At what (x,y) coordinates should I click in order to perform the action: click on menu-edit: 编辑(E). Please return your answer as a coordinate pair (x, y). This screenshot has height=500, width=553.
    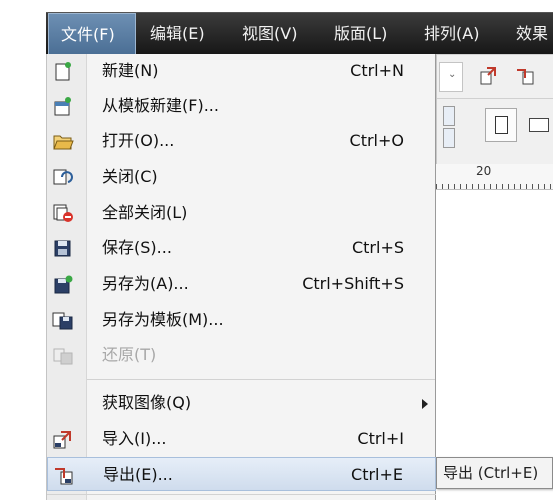
    Looking at the image, I should click on (177, 34).